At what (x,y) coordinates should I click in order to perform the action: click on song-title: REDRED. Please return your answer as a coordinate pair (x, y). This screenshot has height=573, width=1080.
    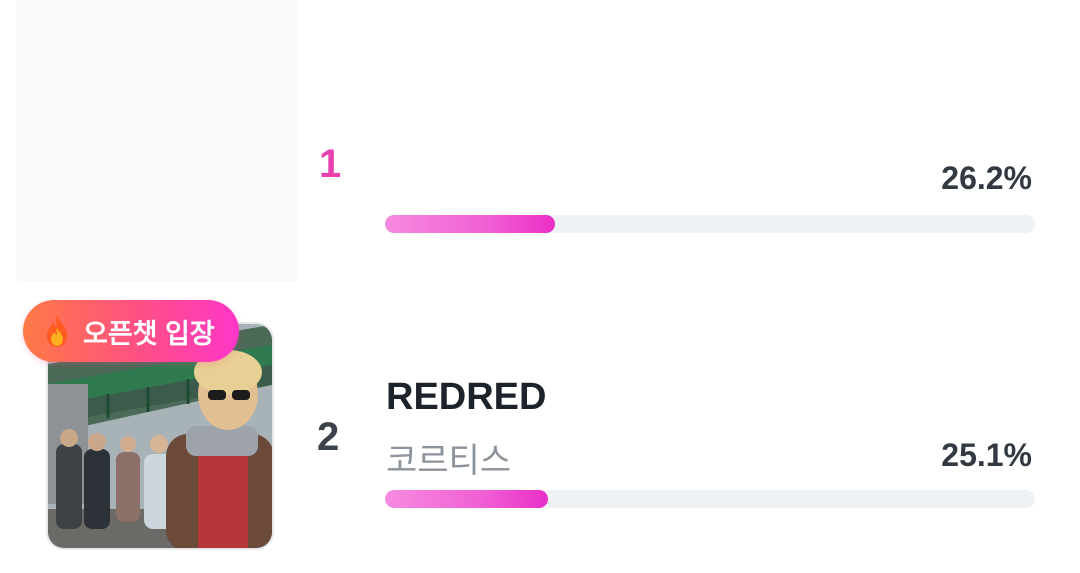
    Looking at the image, I should click on (466, 397).